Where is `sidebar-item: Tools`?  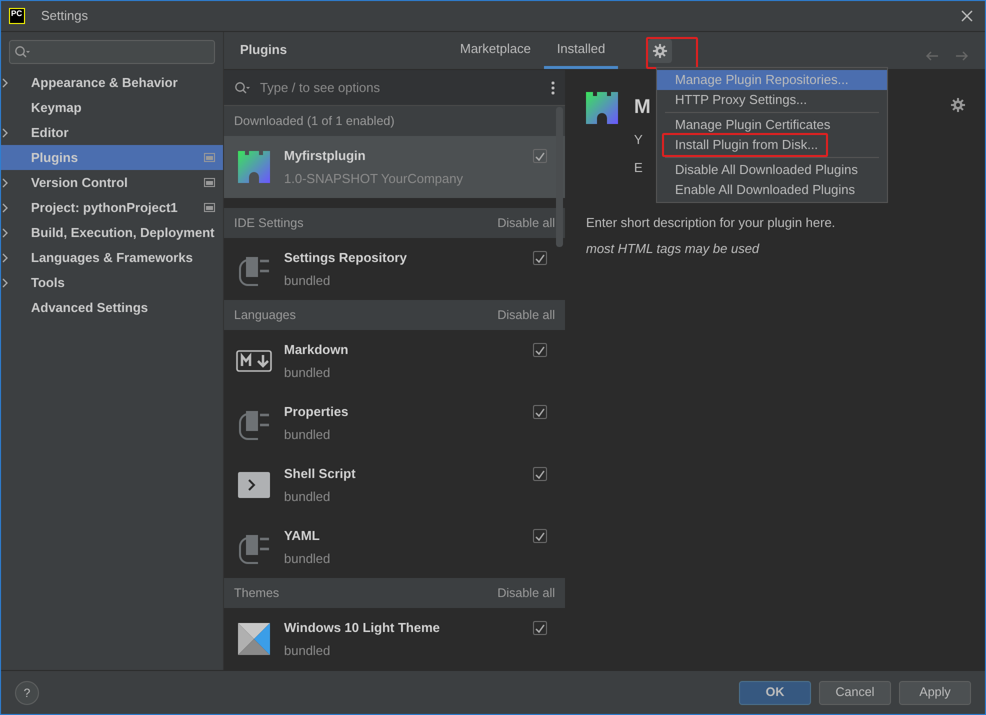 sidebar-item: Tools is located at coordinates (112, 282).